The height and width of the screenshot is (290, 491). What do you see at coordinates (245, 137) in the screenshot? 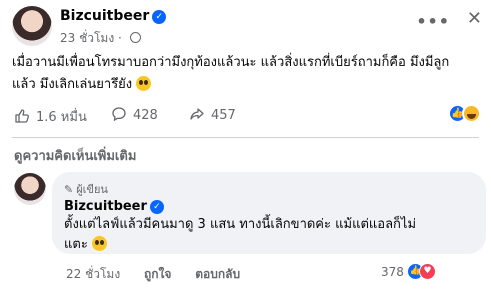
I see `divider` at bounding box center [245, 137].